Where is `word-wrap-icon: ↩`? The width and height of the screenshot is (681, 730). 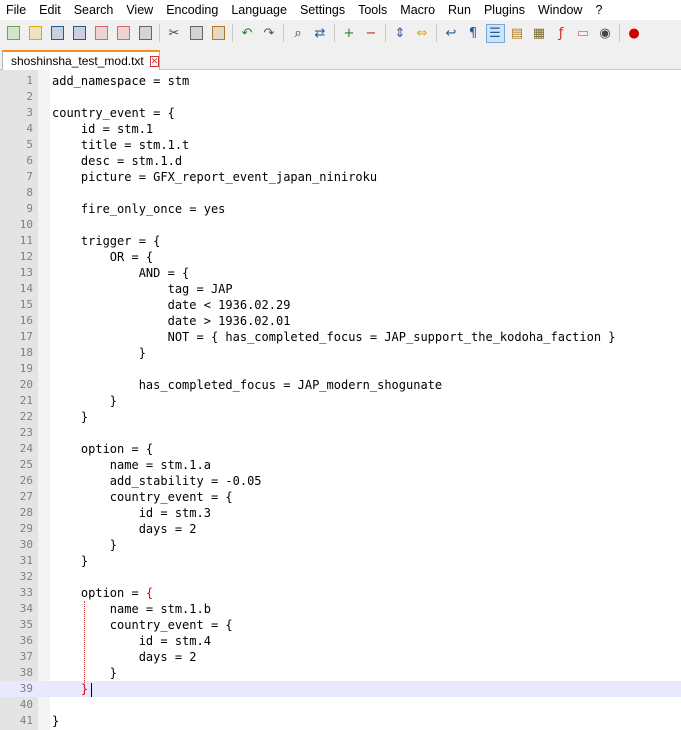 word-wrap-icon: ↩ is located at coordinates (451, 33).